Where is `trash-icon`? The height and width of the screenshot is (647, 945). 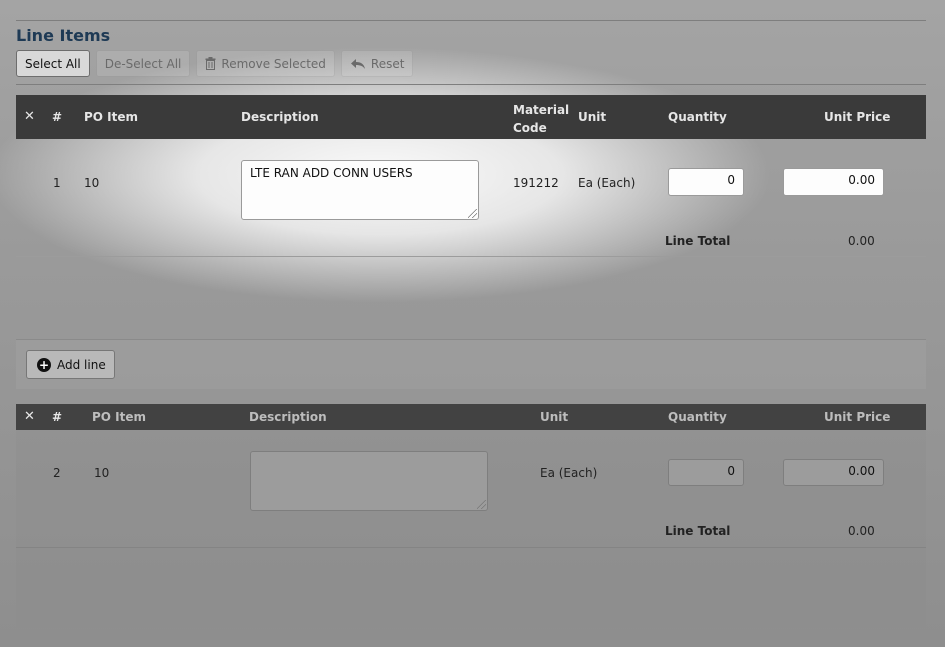 trash-icon is located at coordinates (210, 63).